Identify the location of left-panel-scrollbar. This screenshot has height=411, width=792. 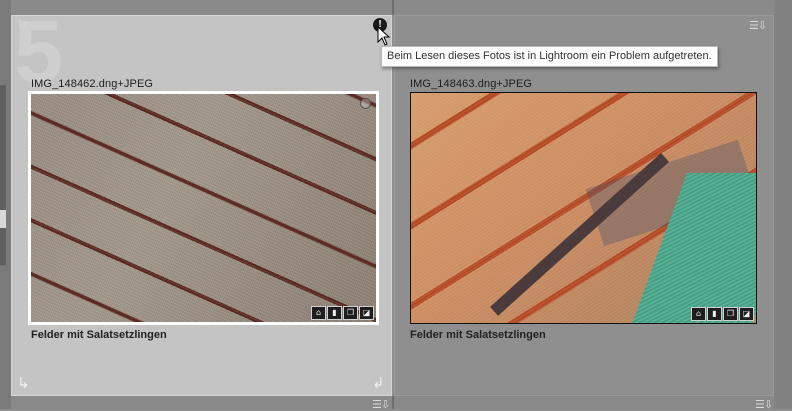
(3, 175).